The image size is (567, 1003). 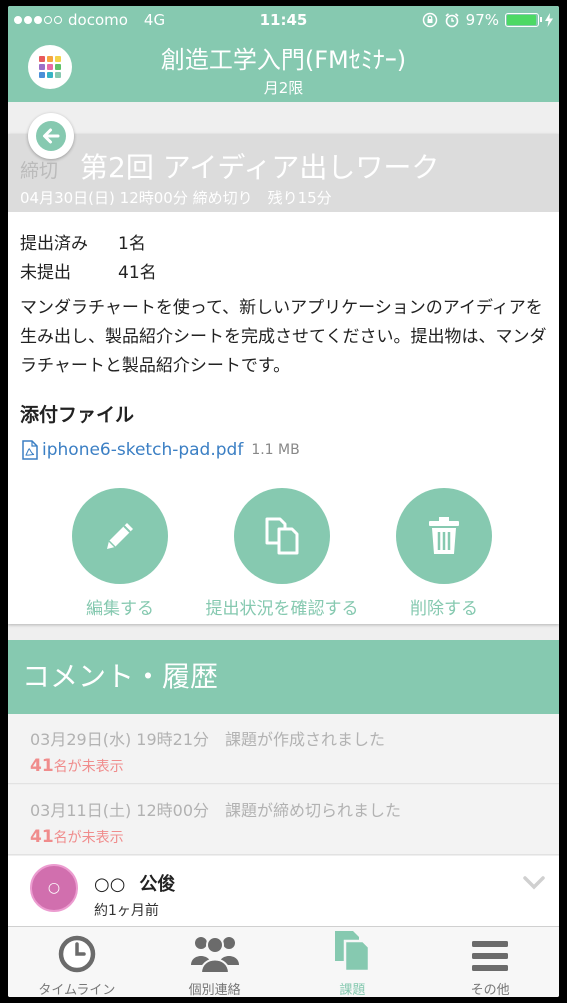 I want to click on history-item: 03月29日(水) 19時21分 課題が作成されました 41名が未表示, so click(x=283, y=749).